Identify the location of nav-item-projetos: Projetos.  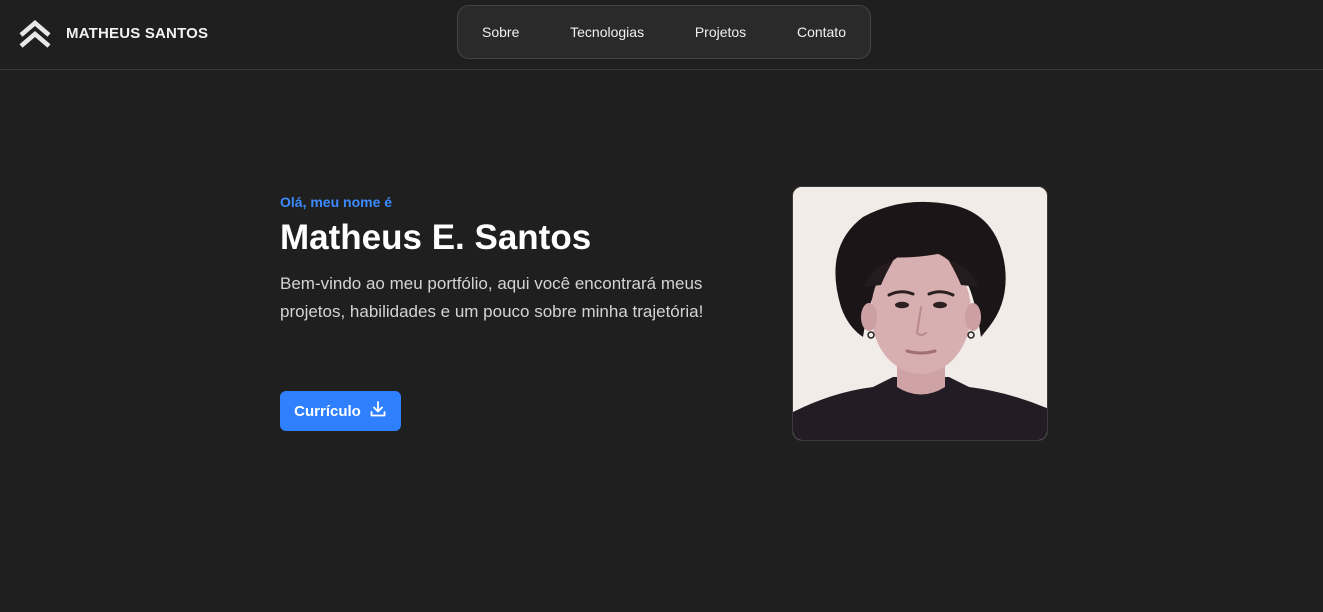
(720, 32).